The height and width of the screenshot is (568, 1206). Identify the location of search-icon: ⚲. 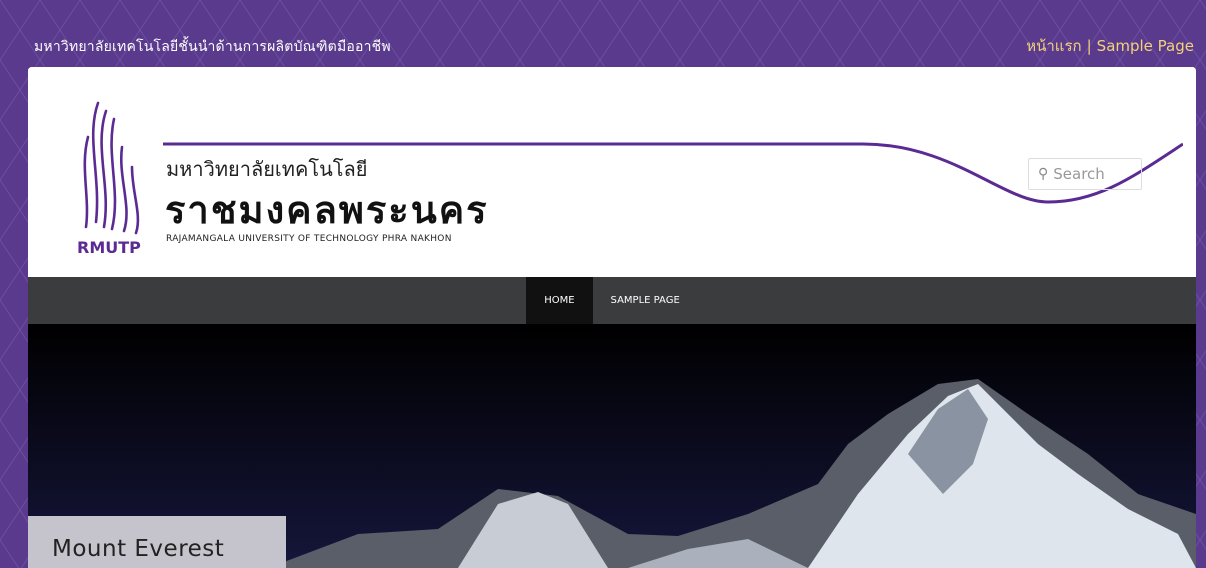
(1043, 174).